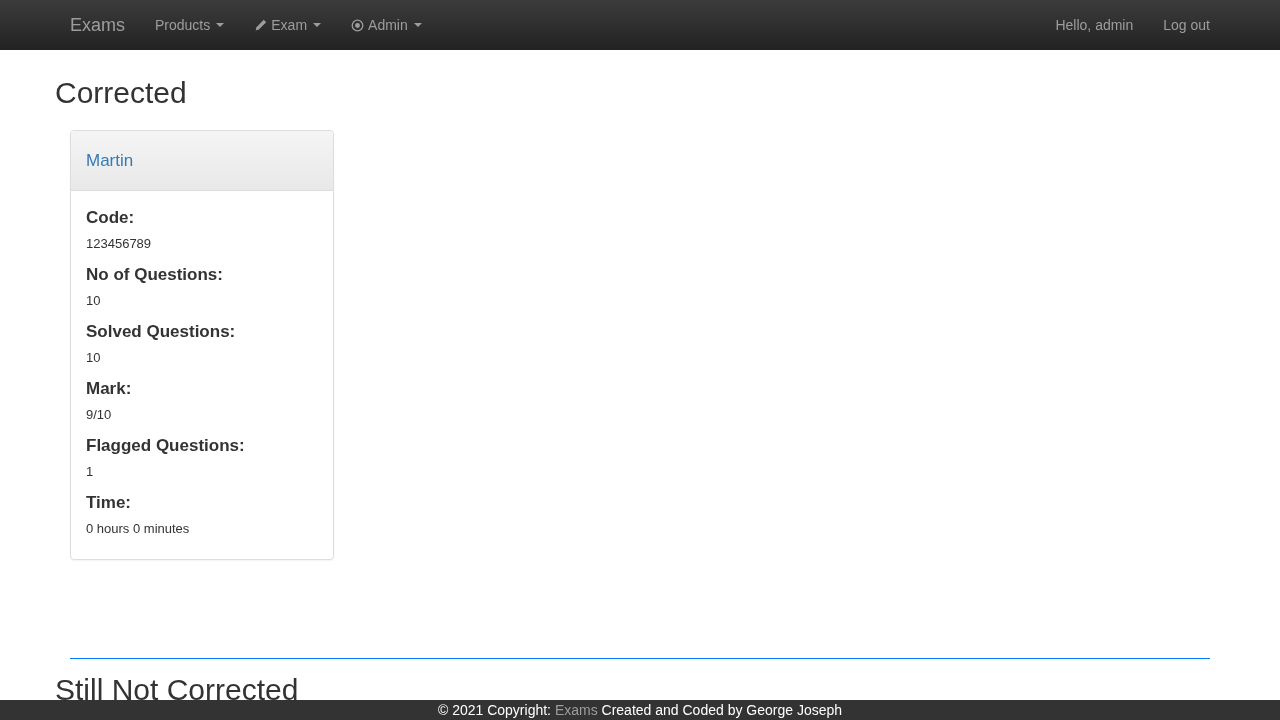 The image size is (1280, 720). Describe the element at coordinates (109, 503) in the screenshot. I see `field-label: Time:` at that location.